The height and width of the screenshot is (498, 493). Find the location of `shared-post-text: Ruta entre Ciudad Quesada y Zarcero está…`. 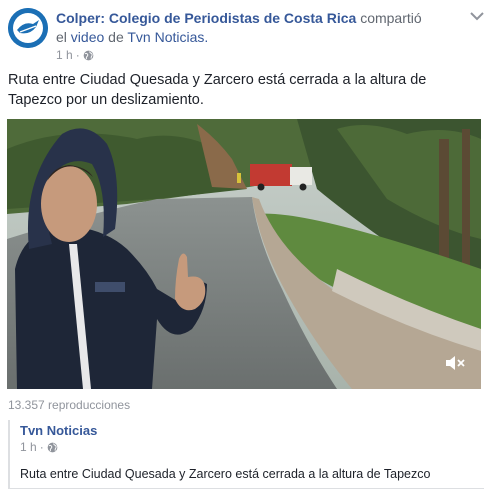

shared-post-text: Ruta entre Ciudad Quesada y Zarcero está… is located at coordinates (225, 474).